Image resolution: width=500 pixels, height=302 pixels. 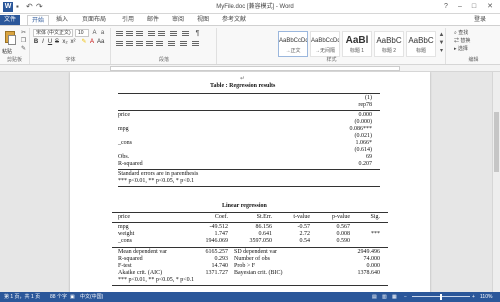 What do you see at coordinates (460, 7) in the screenshot?
I see `minimize-icon: –` at bounding box center [460, 7].